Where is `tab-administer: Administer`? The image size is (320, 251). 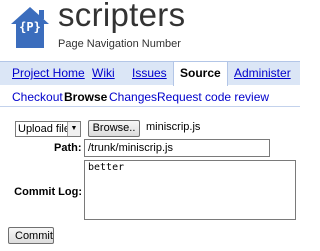 tab-administer: Administer is located at coordinates (262, 73).